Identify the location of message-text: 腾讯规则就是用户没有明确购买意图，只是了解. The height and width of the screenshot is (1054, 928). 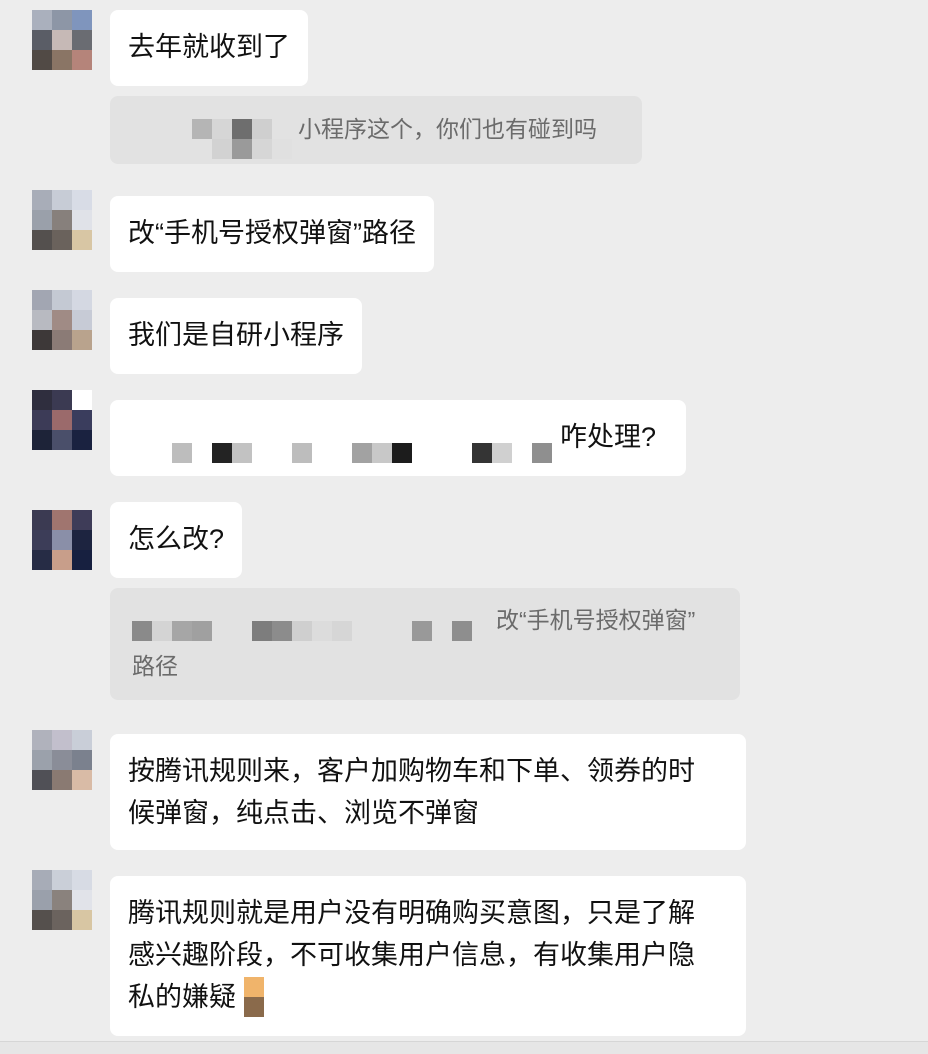
(411, 913).